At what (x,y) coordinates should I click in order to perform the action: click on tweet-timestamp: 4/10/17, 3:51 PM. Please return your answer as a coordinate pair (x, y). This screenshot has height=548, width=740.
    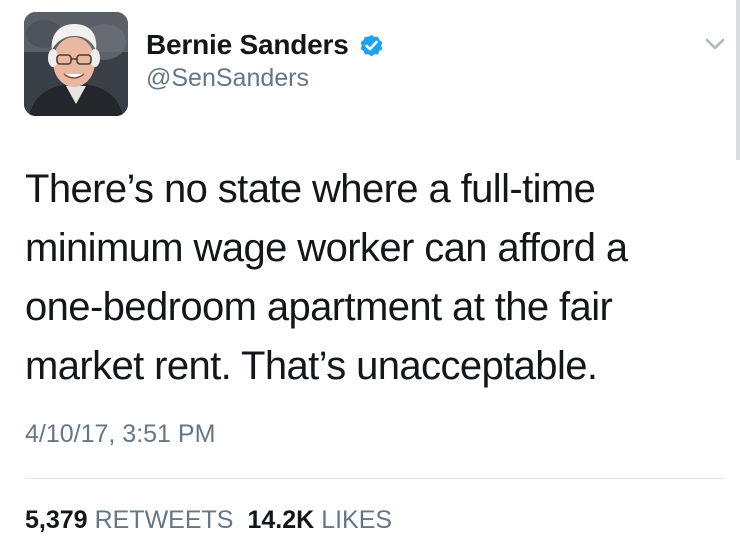
    Looking at the image, I should click on (120, 434).